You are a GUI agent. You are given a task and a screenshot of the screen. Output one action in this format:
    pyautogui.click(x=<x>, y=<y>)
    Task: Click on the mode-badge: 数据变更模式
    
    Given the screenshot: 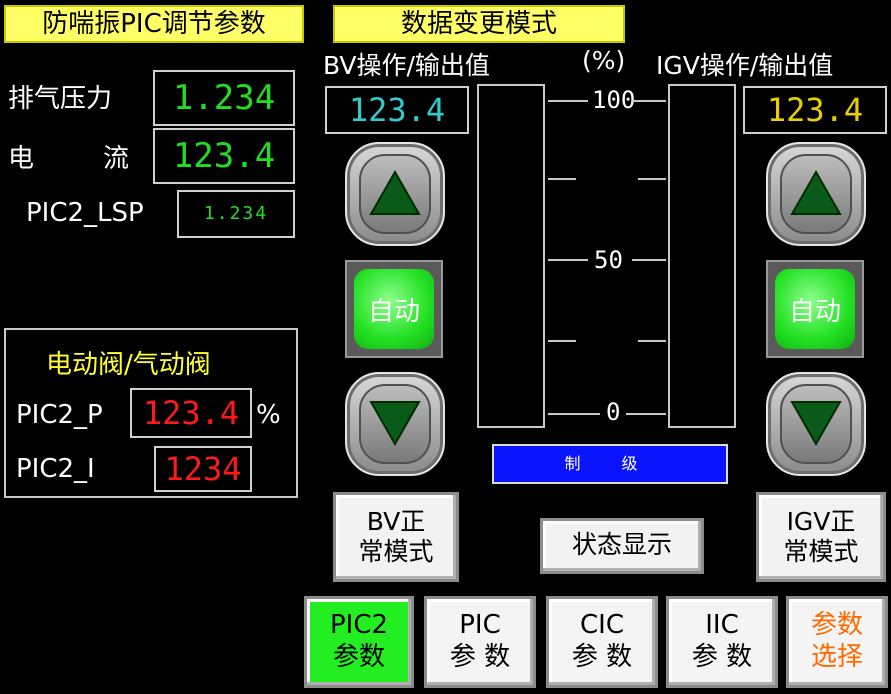 What is the action you would take?
    pyautogui.click(x=479, y=24)
    